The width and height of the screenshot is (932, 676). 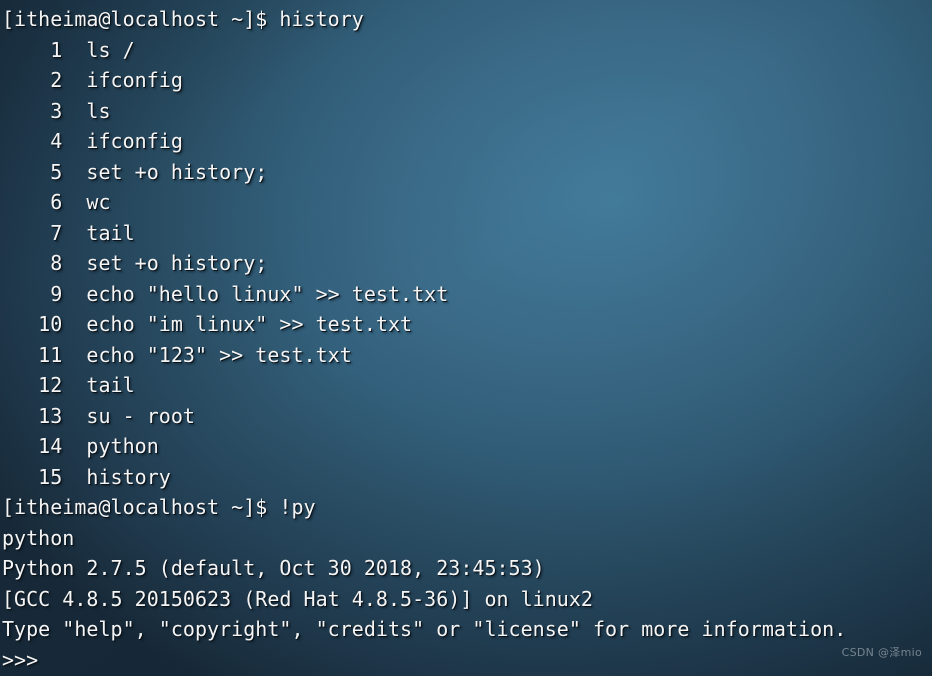 What do you see at coordinates (92, 141) in the screenshot?
I see `history-entry-4: 4 ifconfig` at bounding box center [92, 141].